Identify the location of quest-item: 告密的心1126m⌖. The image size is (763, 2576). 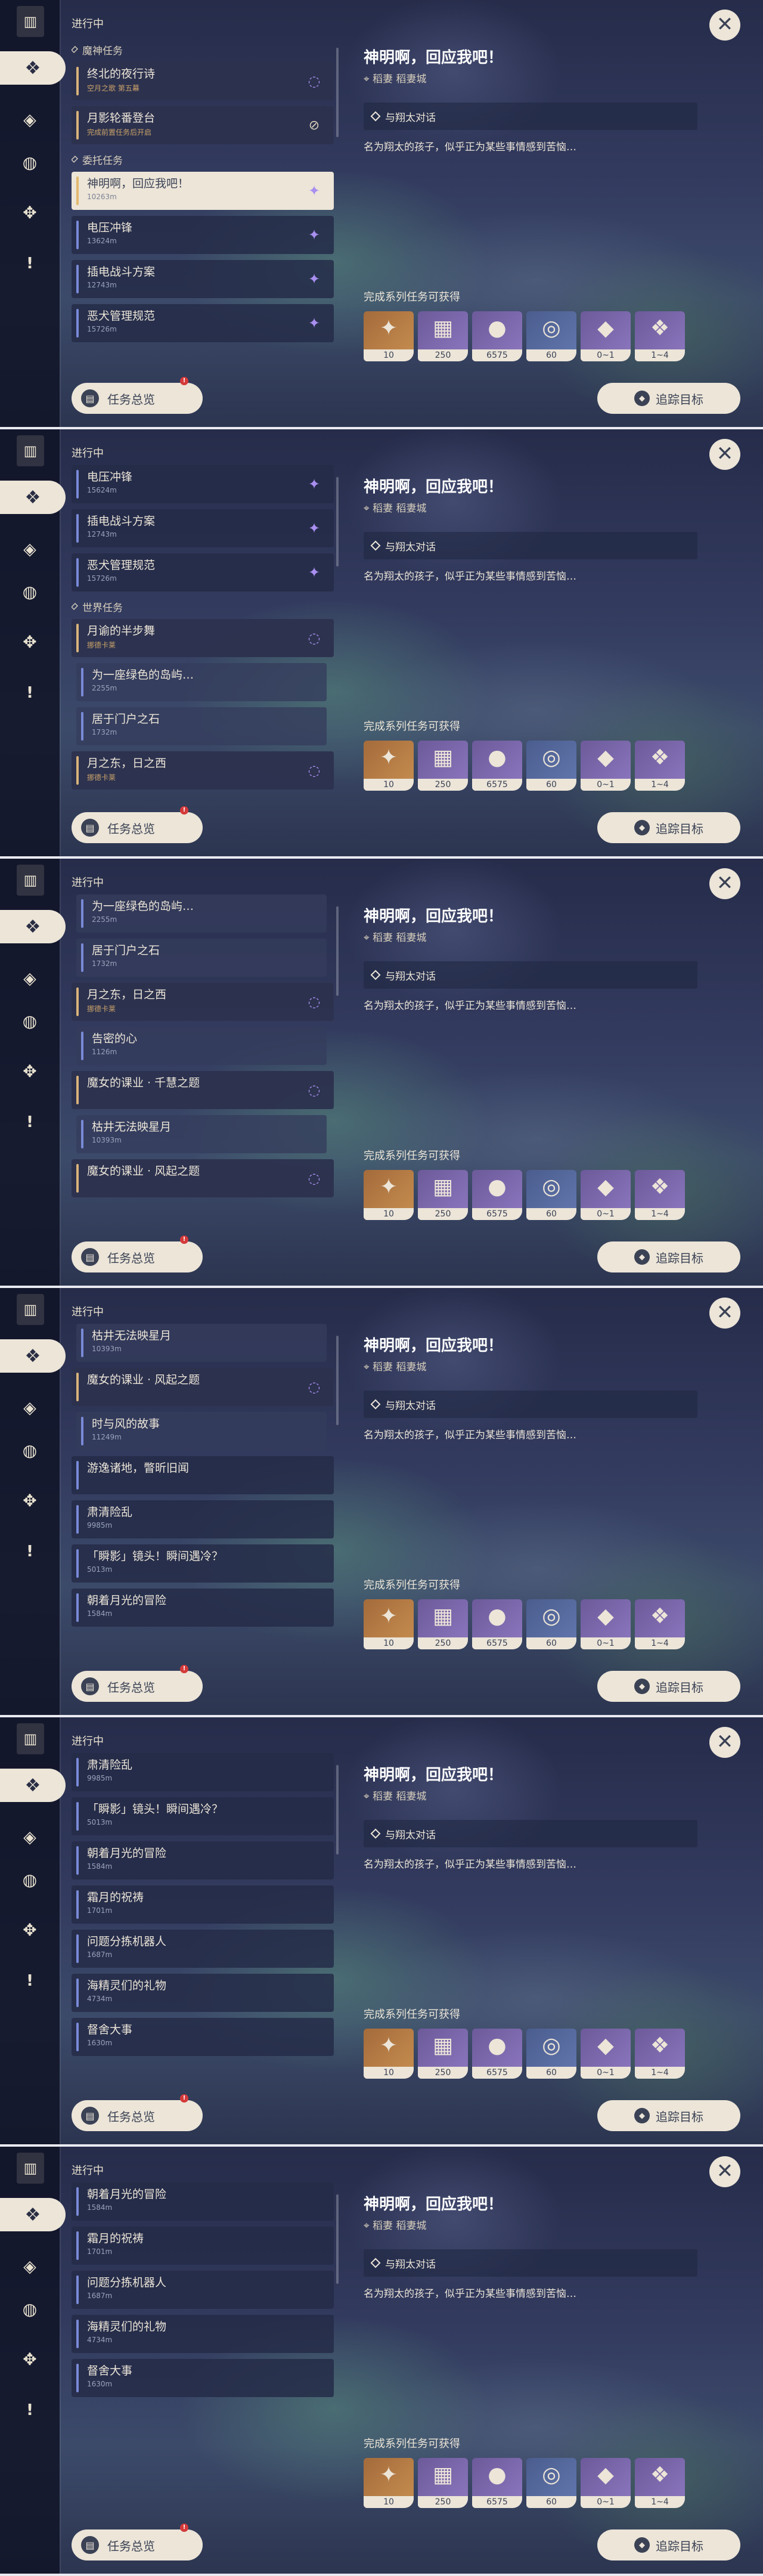
(201, 1046).